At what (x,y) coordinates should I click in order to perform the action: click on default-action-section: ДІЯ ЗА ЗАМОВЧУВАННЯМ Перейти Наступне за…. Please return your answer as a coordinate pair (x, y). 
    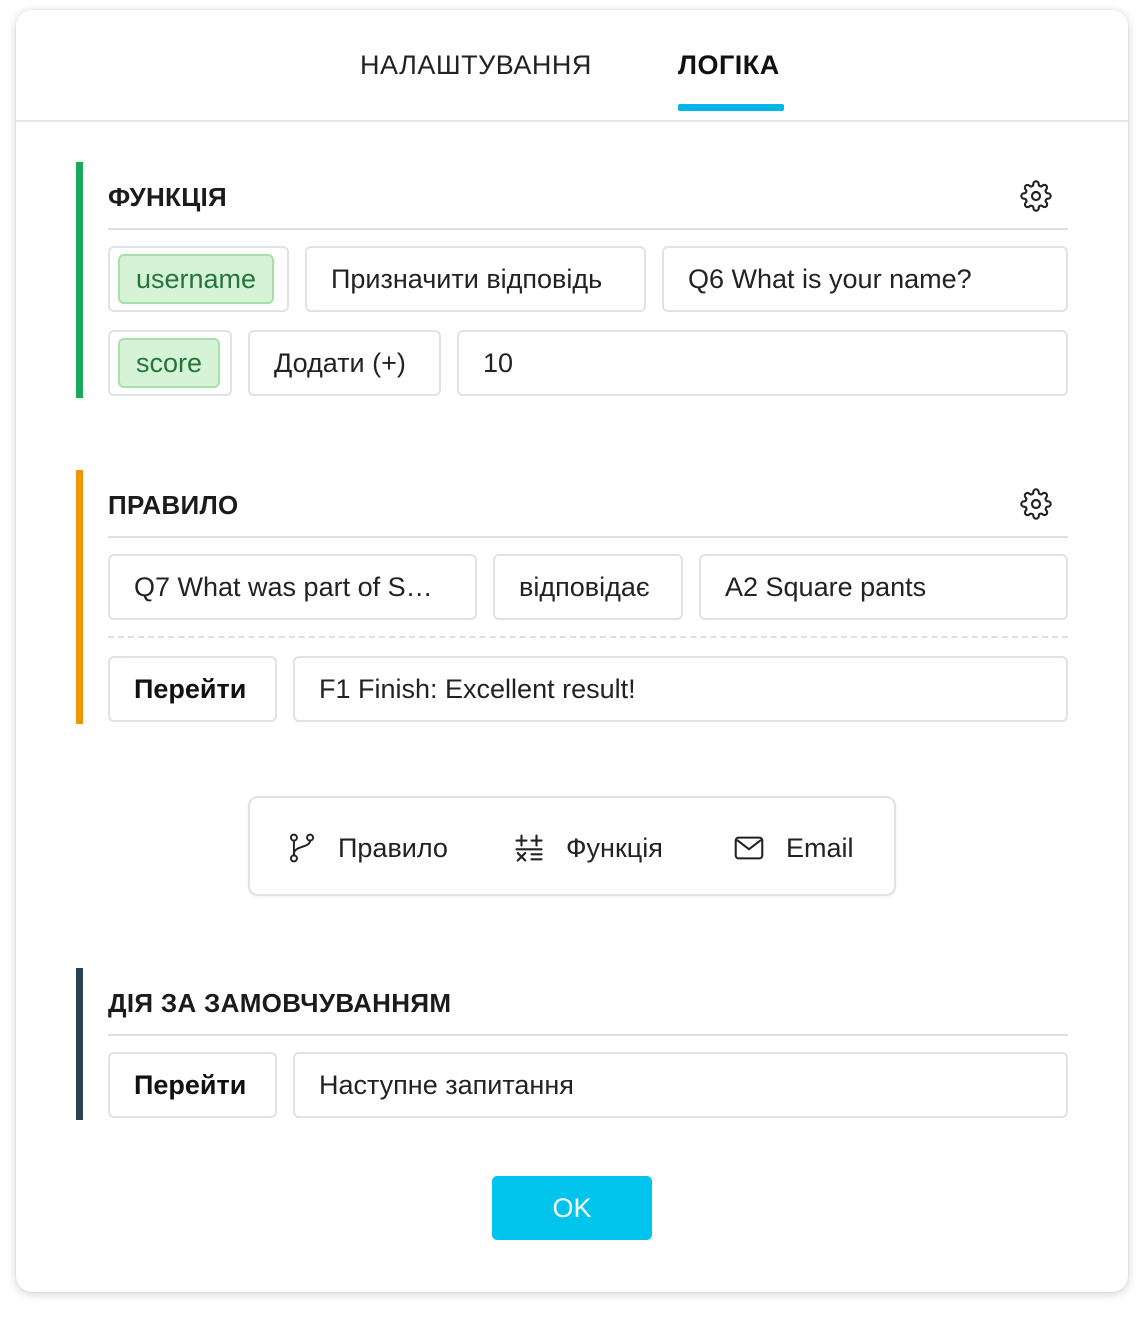
    Looking at the image, I should click on (572, 1044).